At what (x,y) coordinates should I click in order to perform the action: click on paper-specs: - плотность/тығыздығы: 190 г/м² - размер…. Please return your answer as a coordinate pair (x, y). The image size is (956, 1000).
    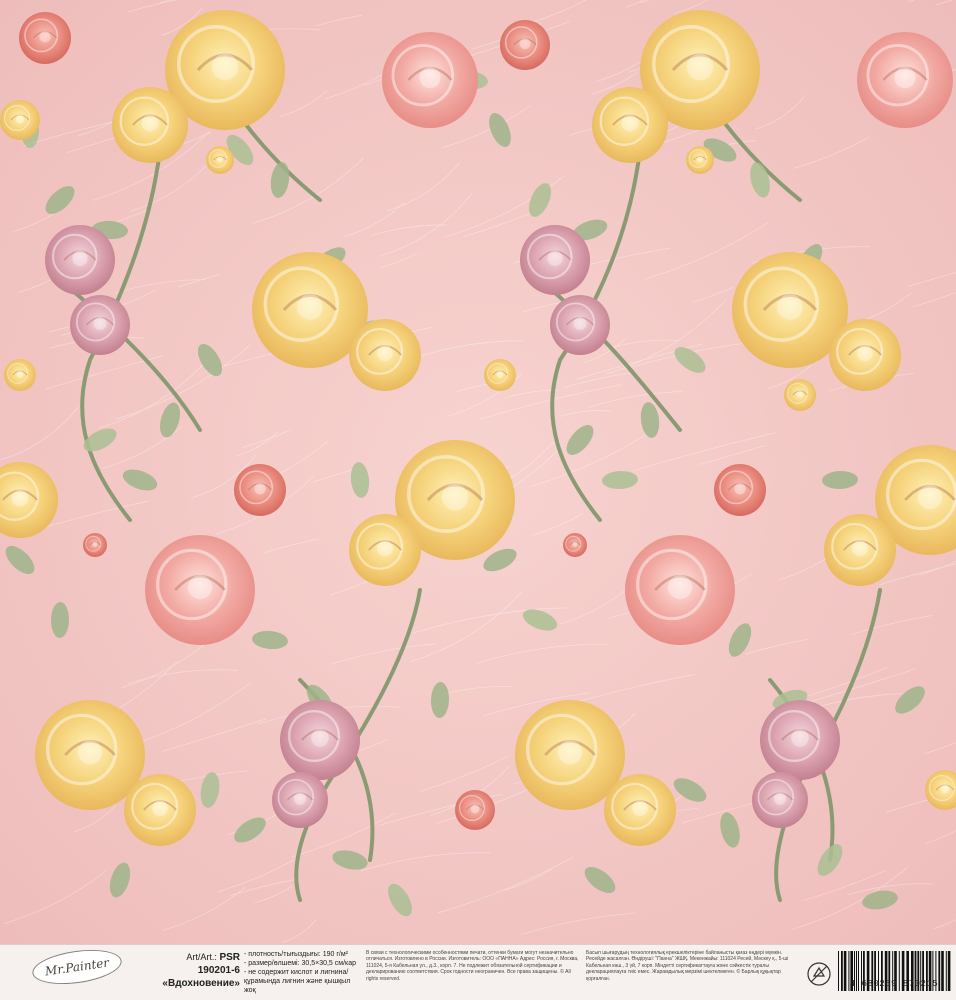
    Looking at the image, I should click on (303, 972).